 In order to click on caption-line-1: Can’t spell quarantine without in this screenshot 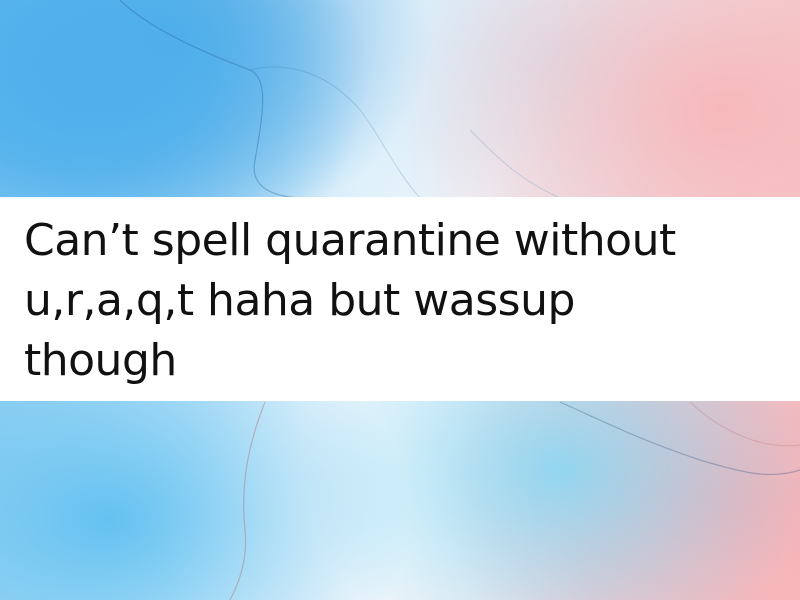, I will do `click(350, 240)`.